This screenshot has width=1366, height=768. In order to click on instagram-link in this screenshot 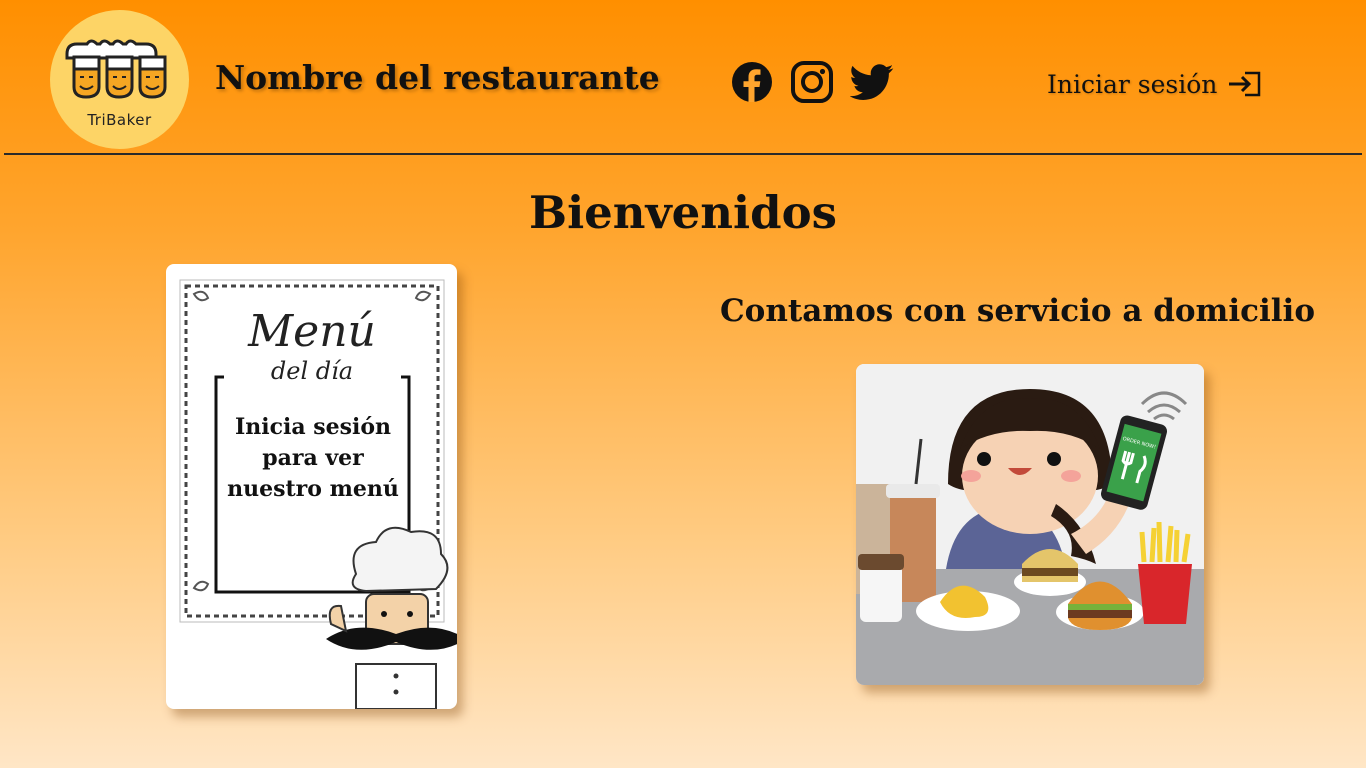, I will do `click(812, 82)`.